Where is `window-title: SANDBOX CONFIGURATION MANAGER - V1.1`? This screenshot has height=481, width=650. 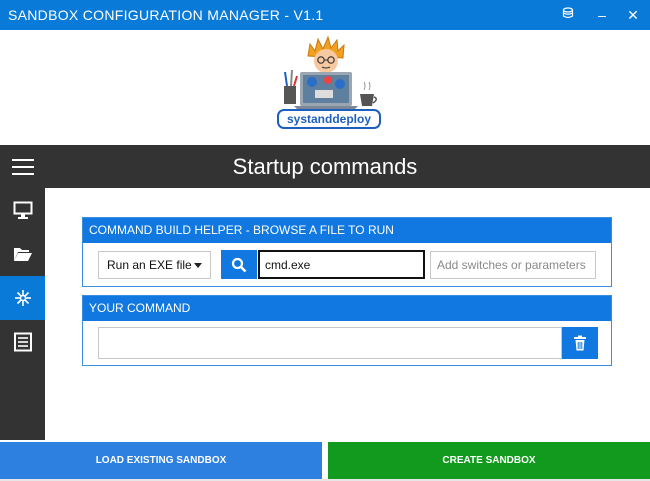
window-title: SANDBOX CONFIGURATION MANAGER - V1.1 is located at coordinates (165, 15).